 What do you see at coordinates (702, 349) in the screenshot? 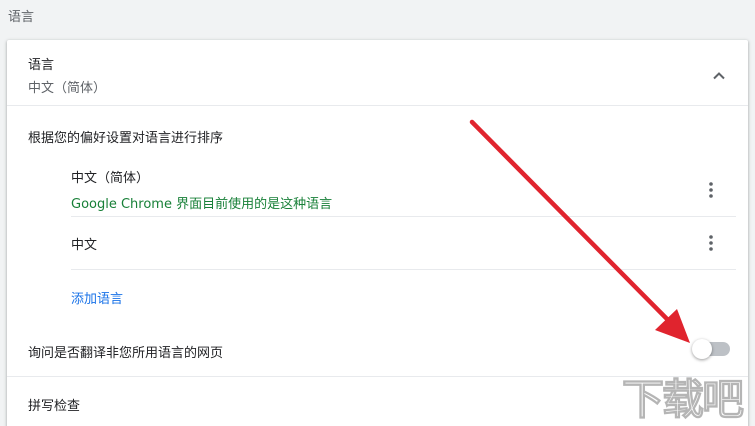
I see `toggle-knob` at bounding box center [702, 349].